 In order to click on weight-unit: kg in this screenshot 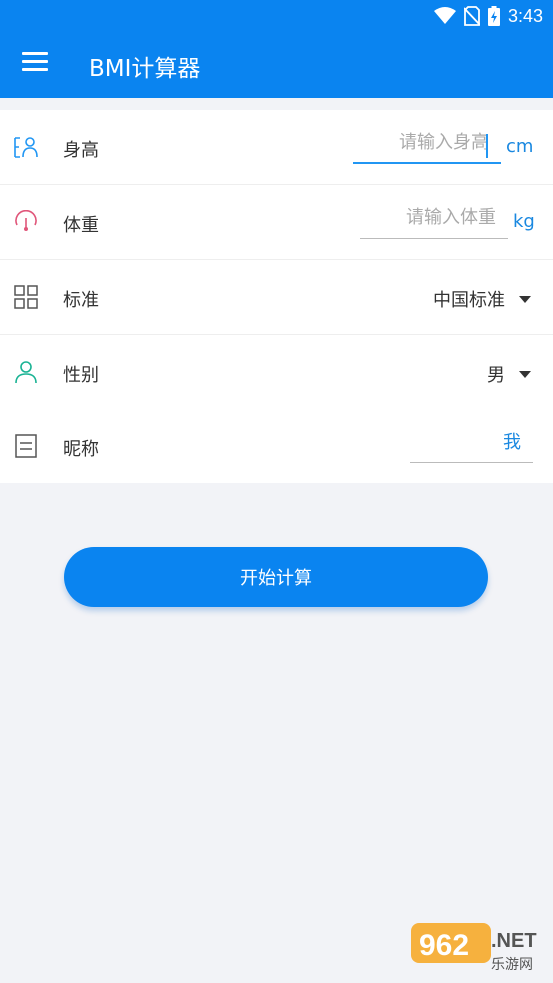, I will do `click(524, 221)`.